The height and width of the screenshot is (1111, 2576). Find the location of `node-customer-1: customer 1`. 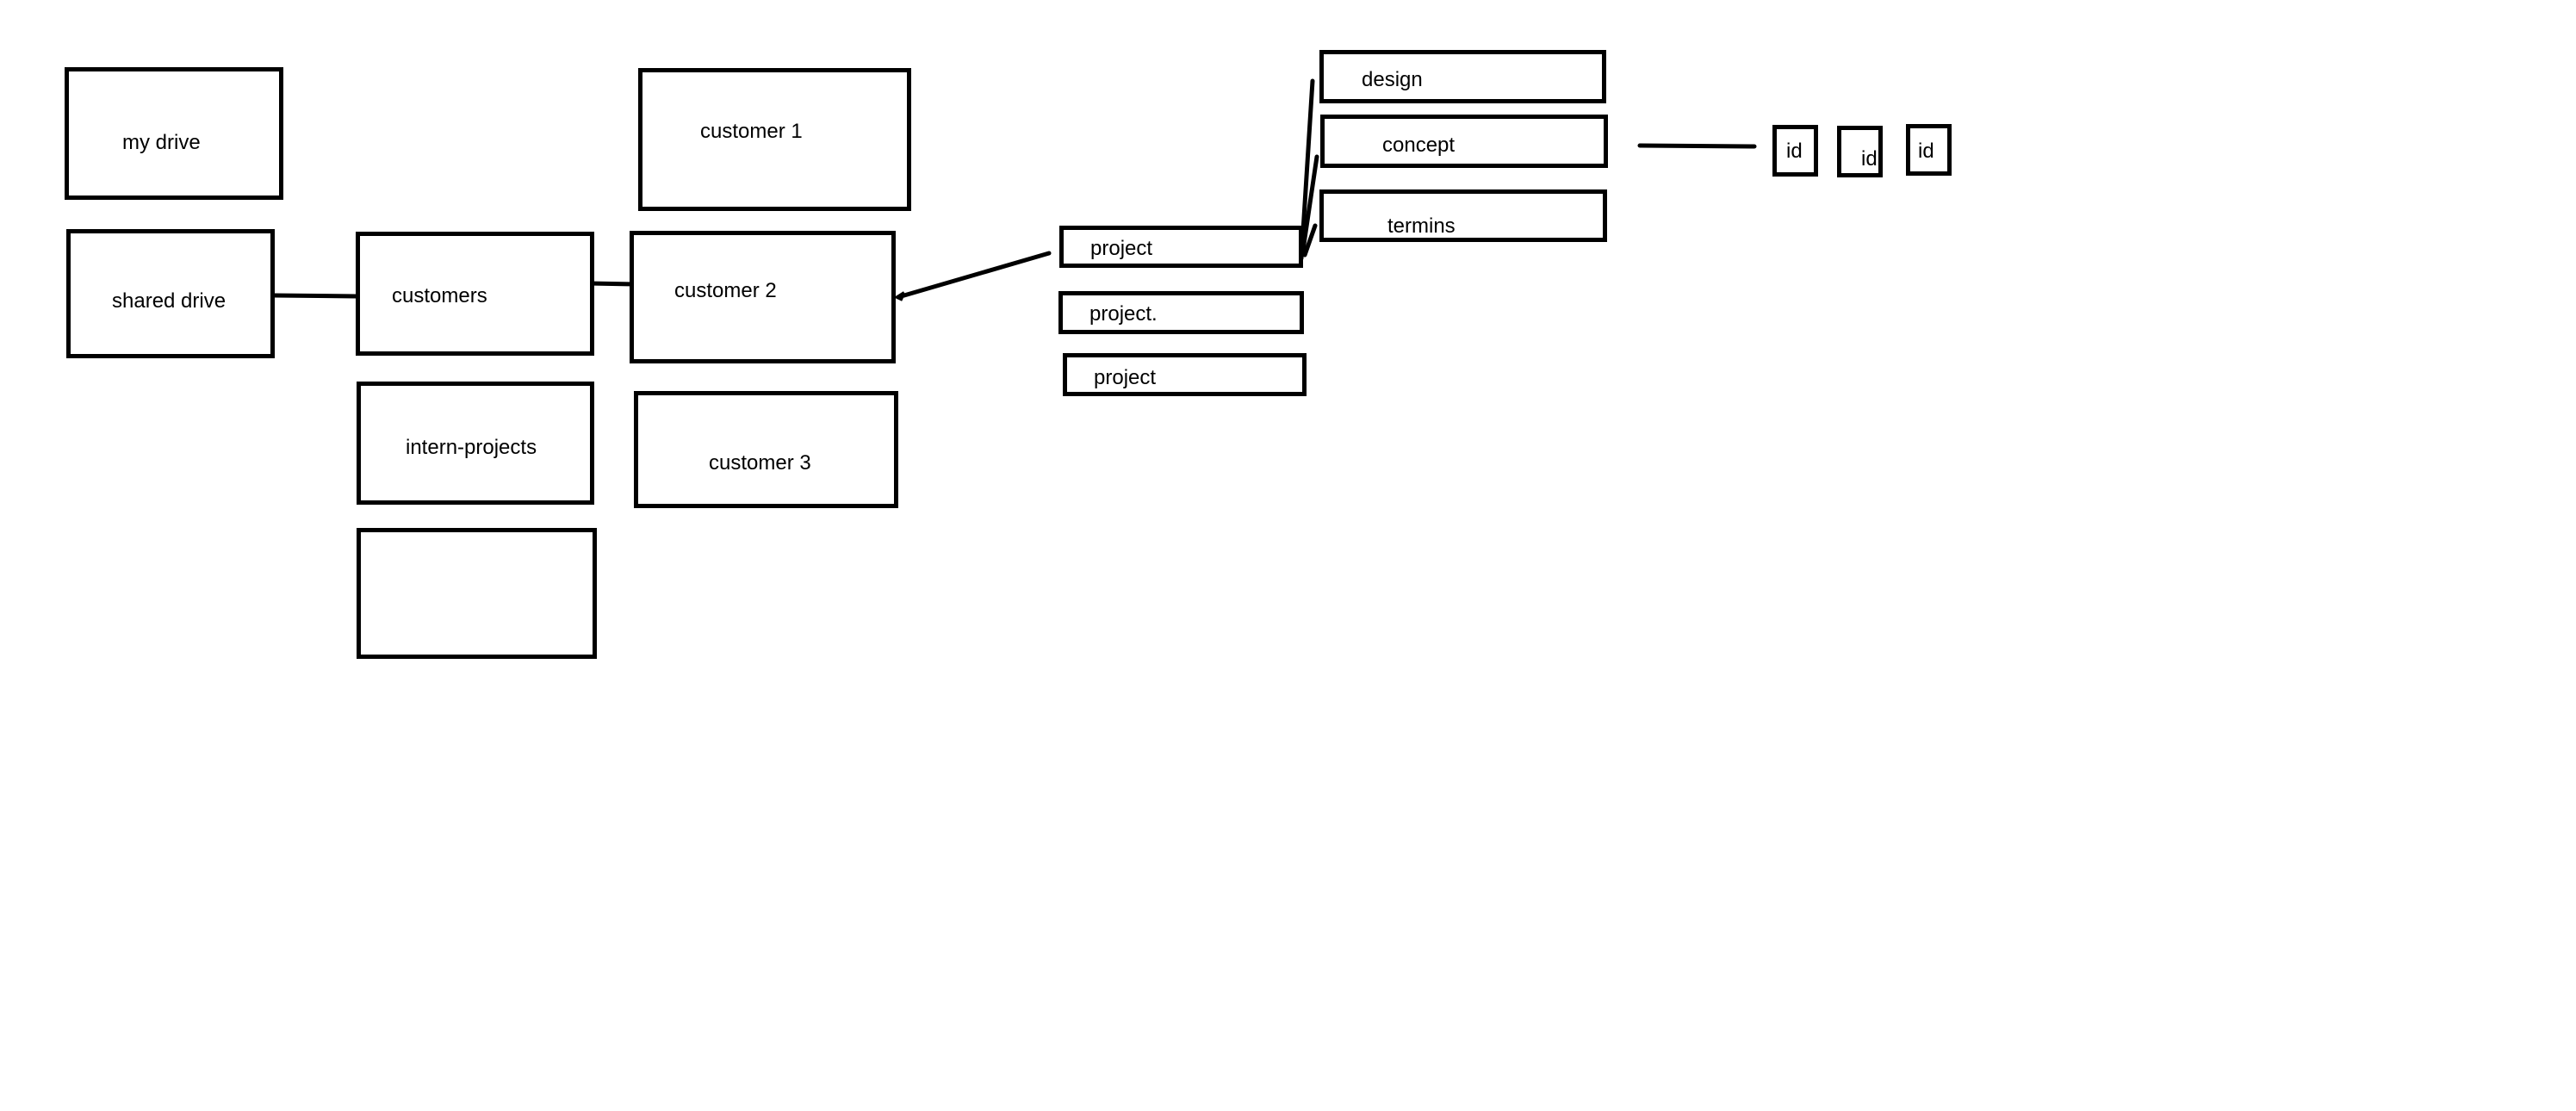

node-customer-1: customer 1 is located at coordinates (774, 139).